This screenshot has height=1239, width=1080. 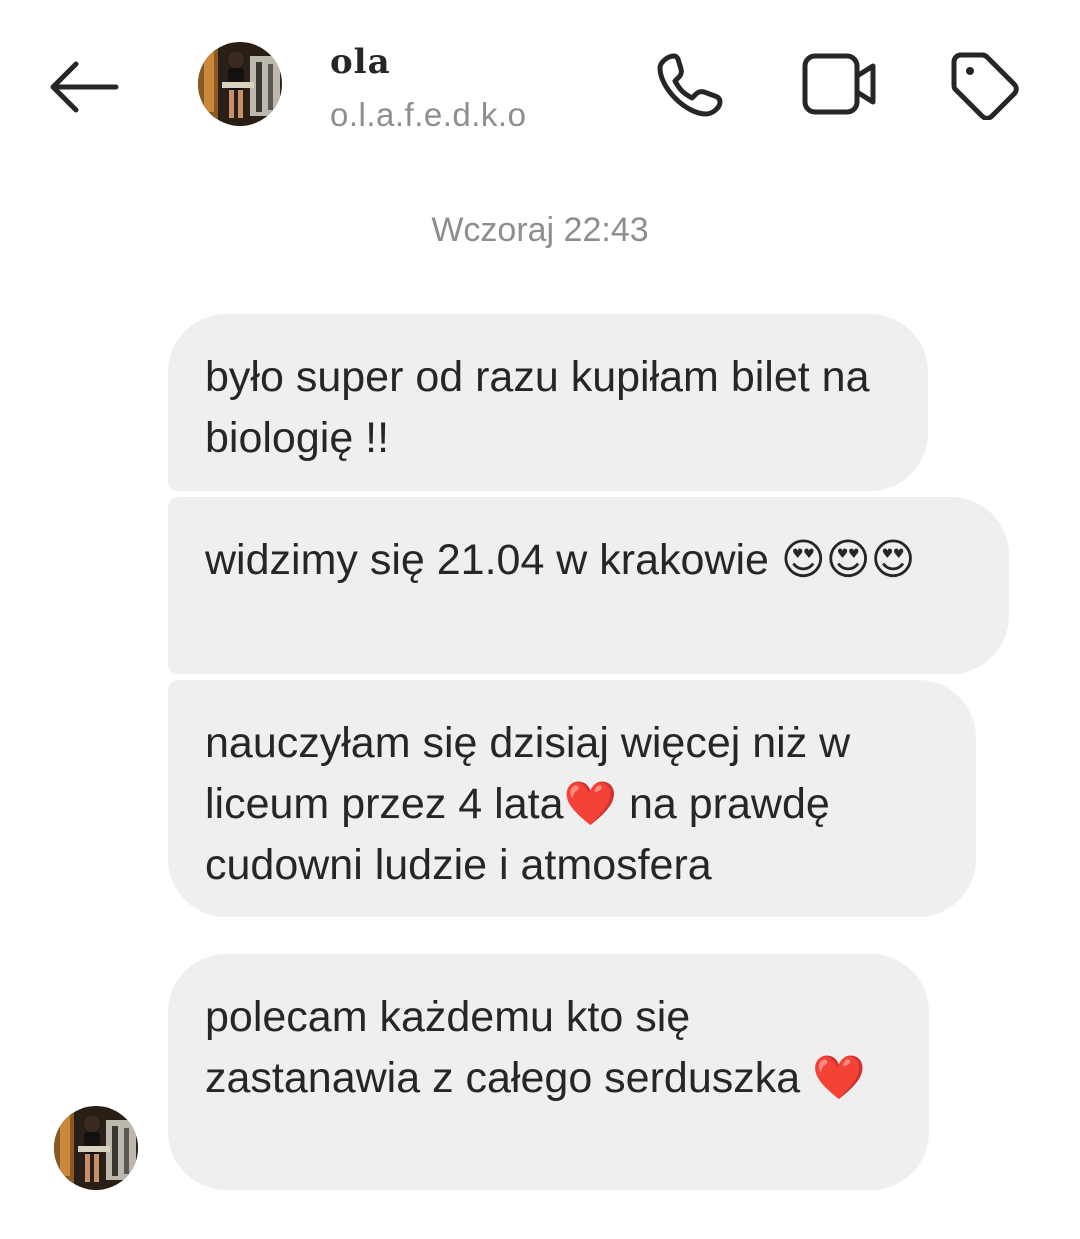 What do you see at coordinates (96, 1148) in the screenshot?
I see `sender-avatar` at bounding box center [96, 1148].